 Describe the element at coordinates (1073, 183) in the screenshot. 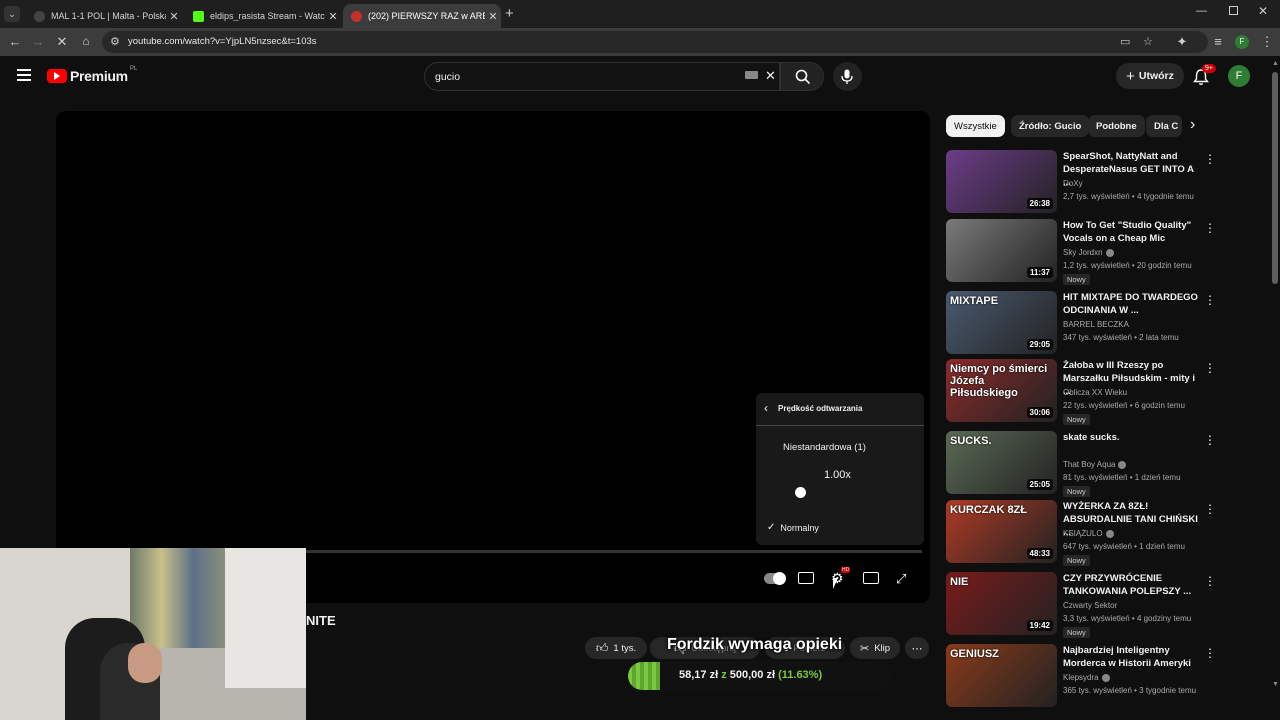

I see `recommendation-channel: DoXy` at that location.